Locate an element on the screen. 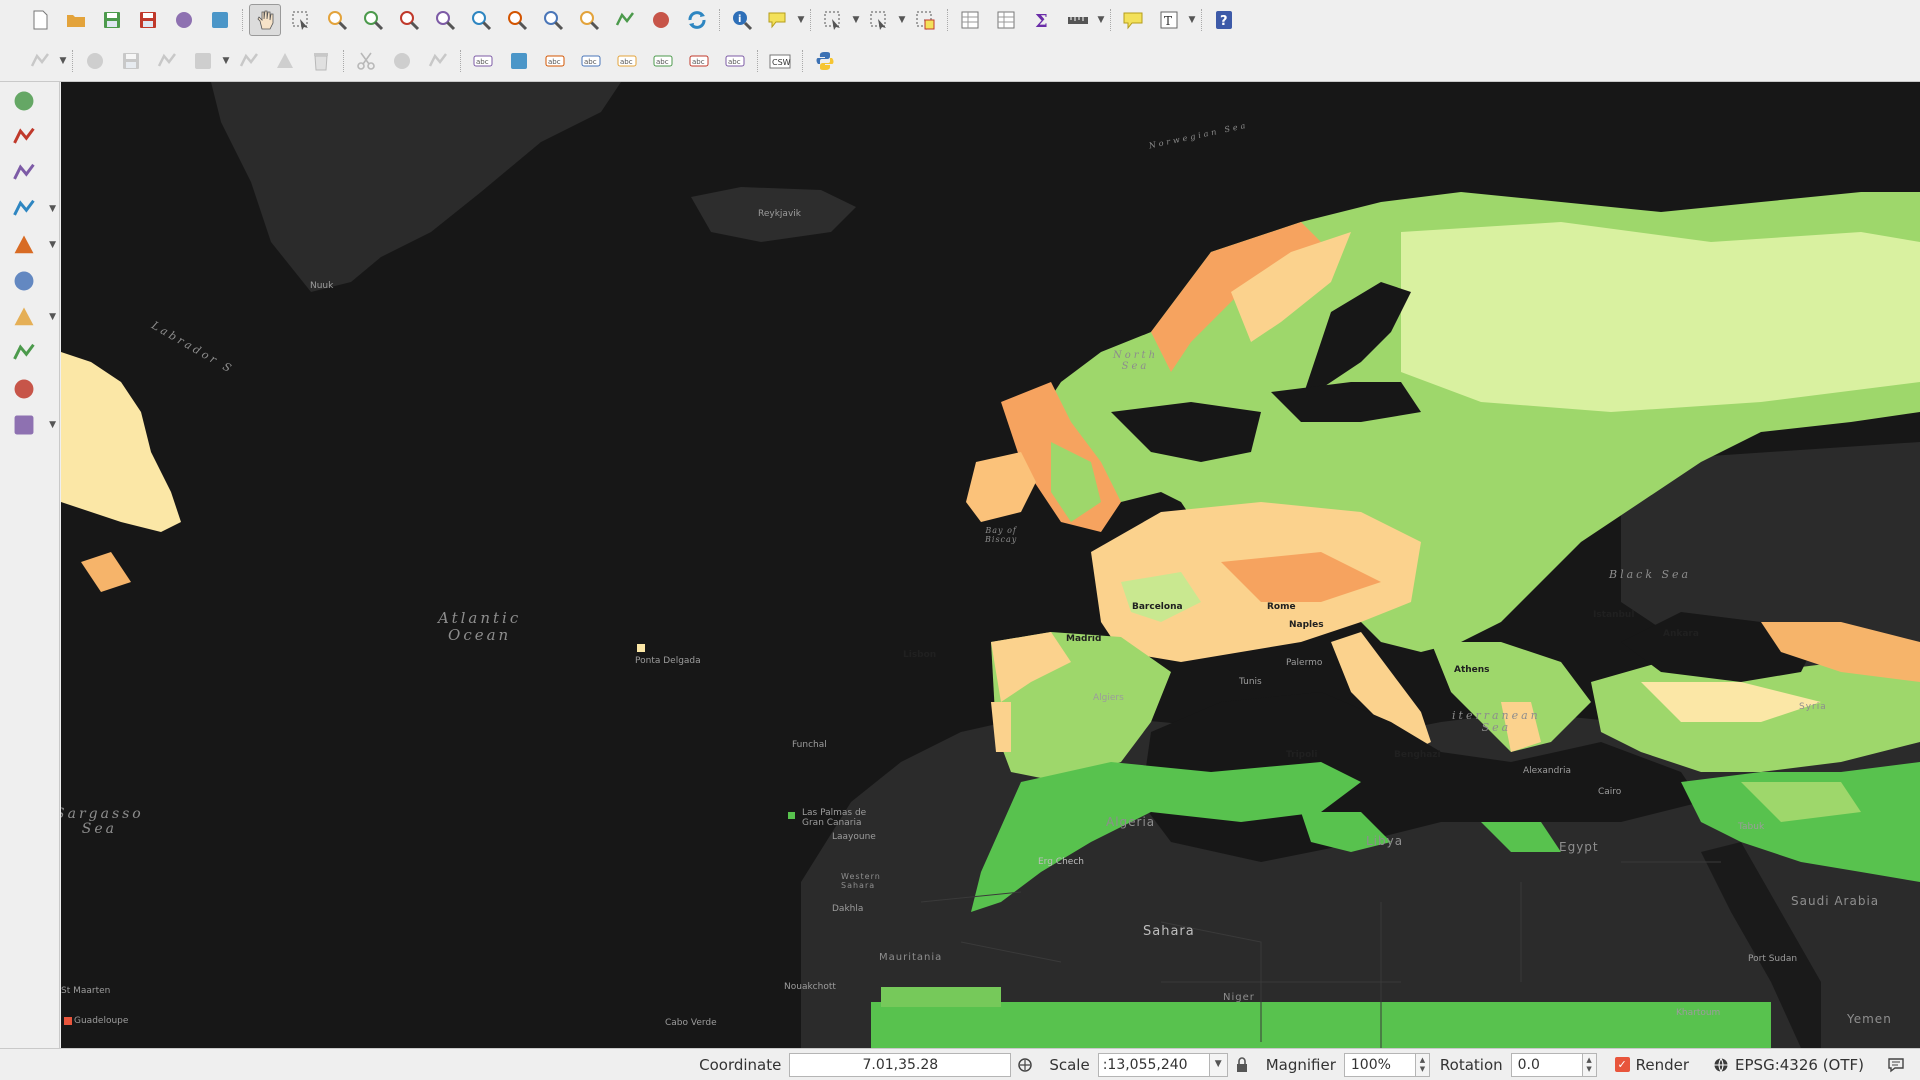 The width and height of the screenshot is (1920, 1080). new-bookmark-icon is located at coordinates (625, 20).